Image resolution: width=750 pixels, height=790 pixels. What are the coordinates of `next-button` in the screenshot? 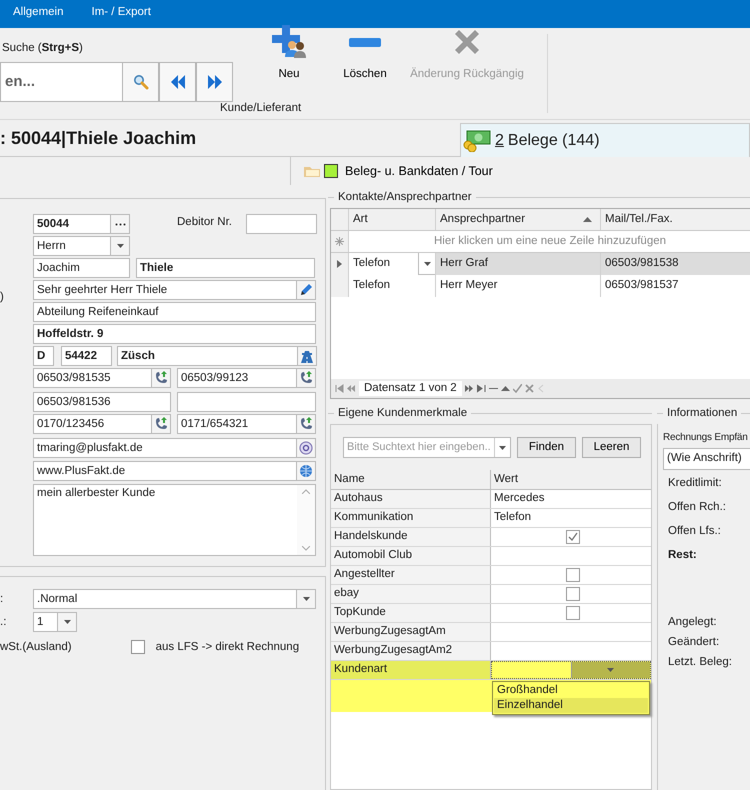 It's located at (214, 82).